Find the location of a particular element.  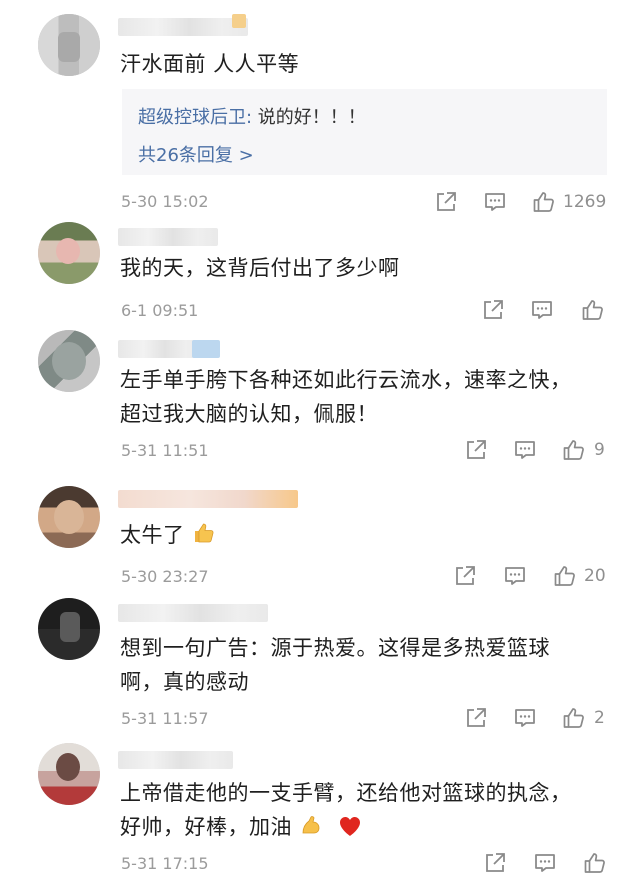

like-count: 20 is located at coordinates (595, 576).